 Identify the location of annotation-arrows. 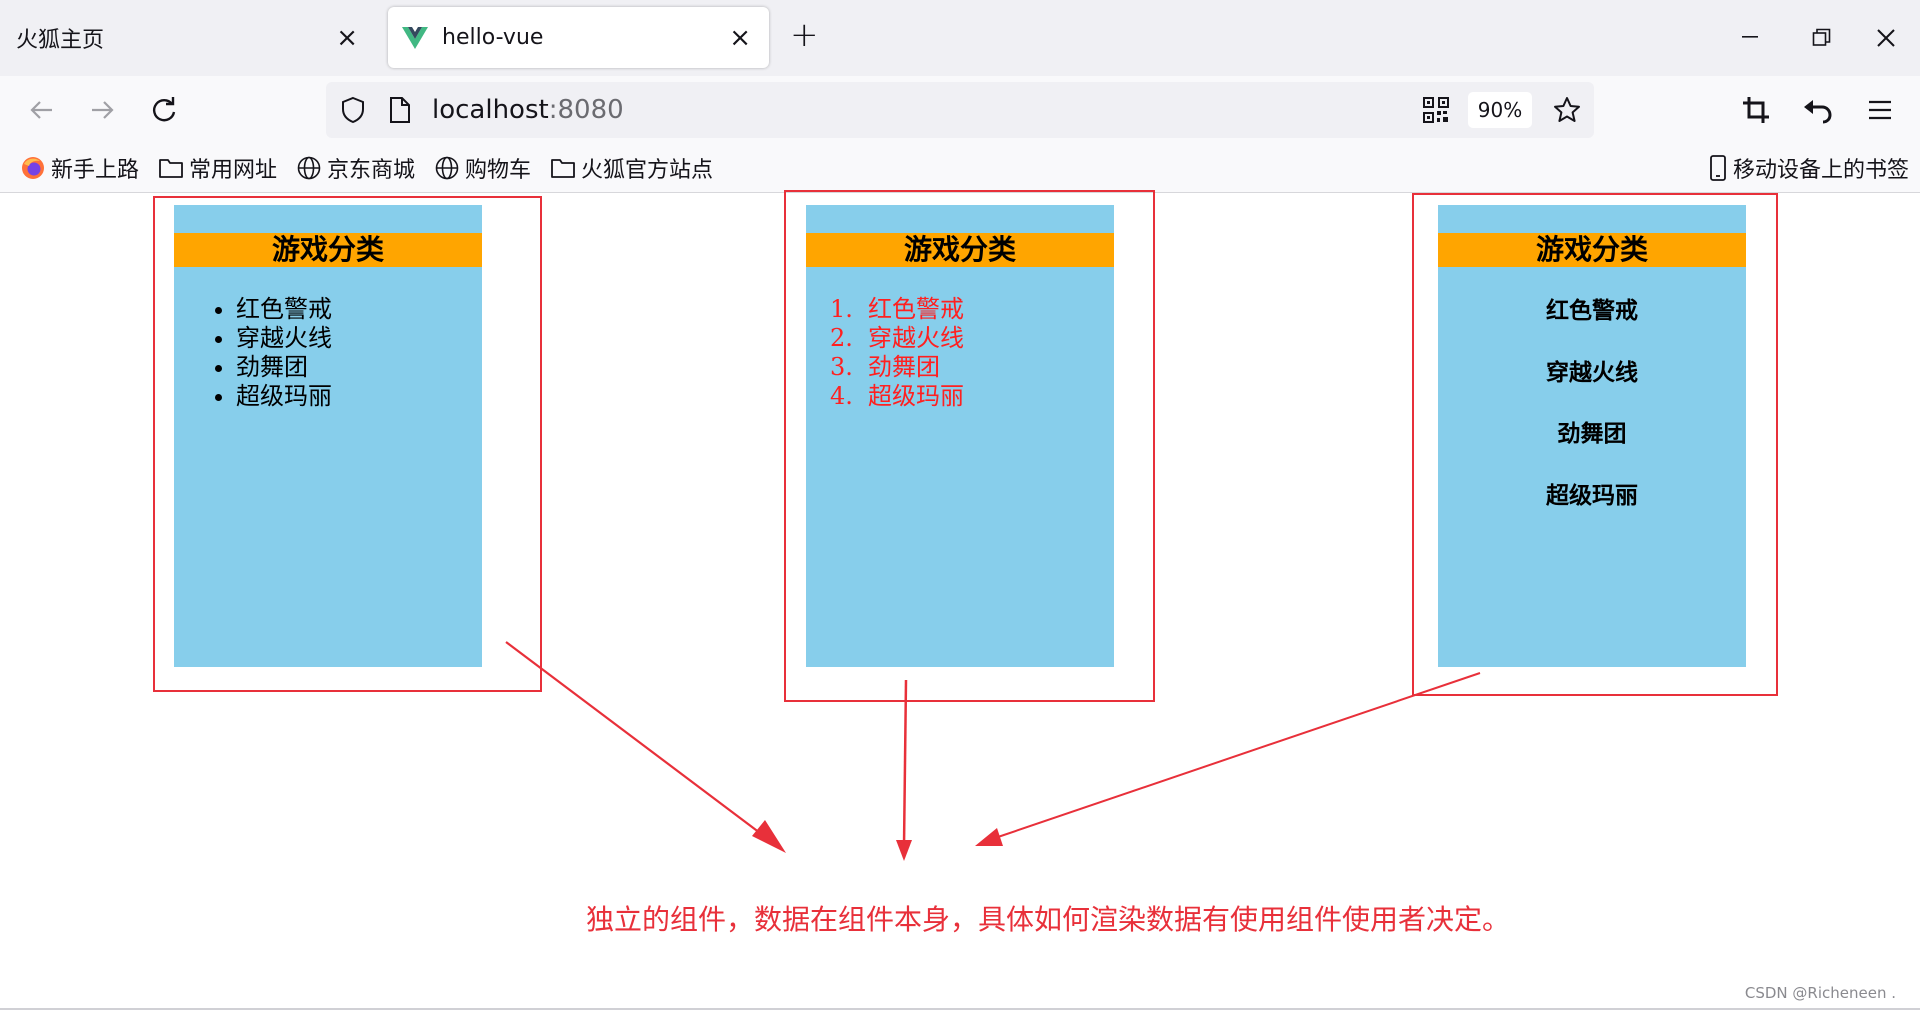
(993, 751).